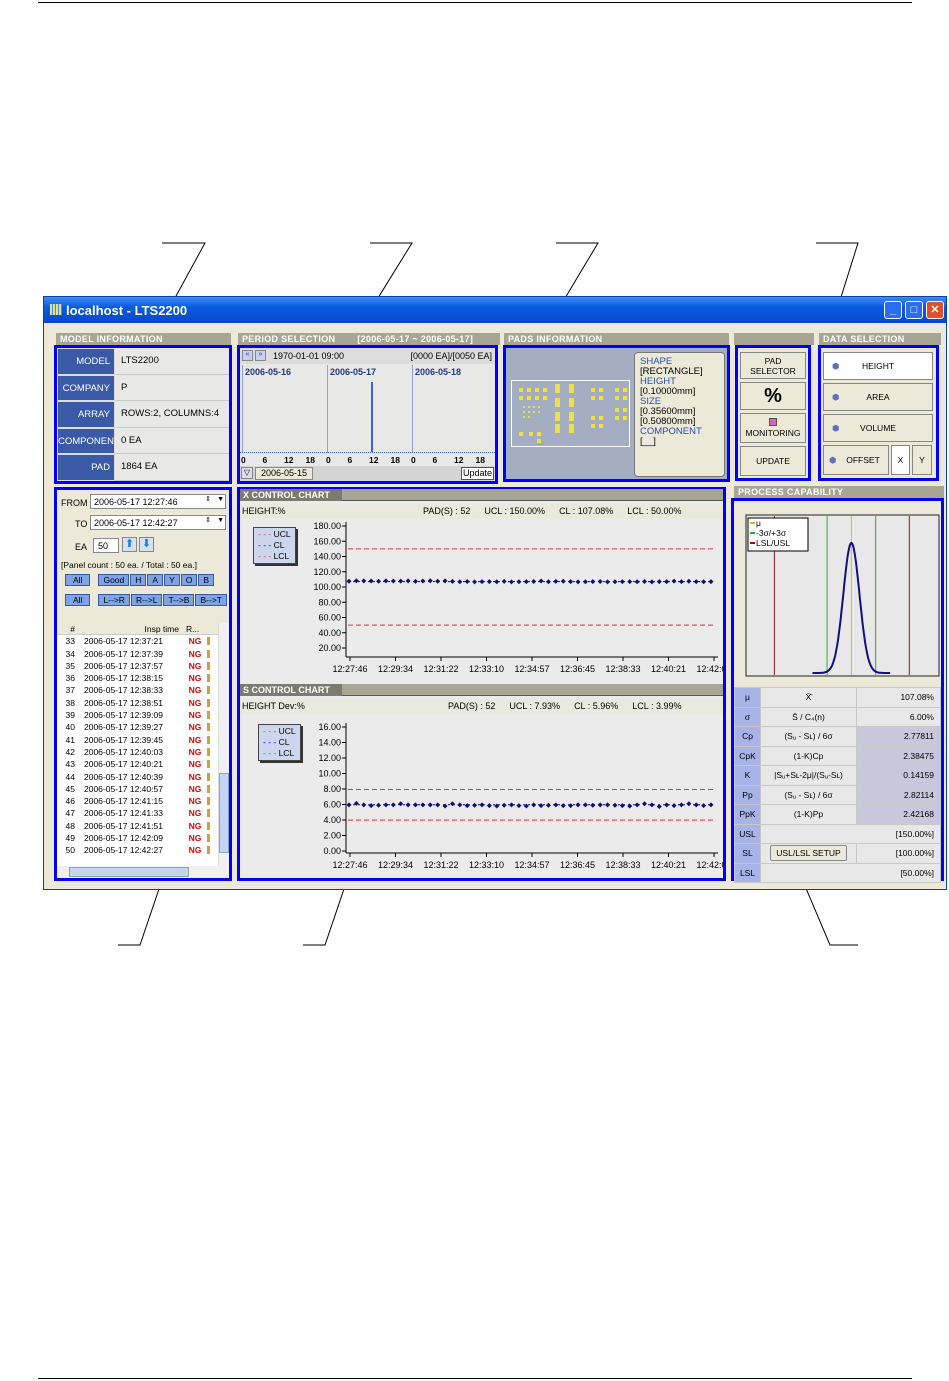  Describe the element at coordinates (878, 428) in the screenshot. I see `volume-button: ⬢ VOLUME` at that location.